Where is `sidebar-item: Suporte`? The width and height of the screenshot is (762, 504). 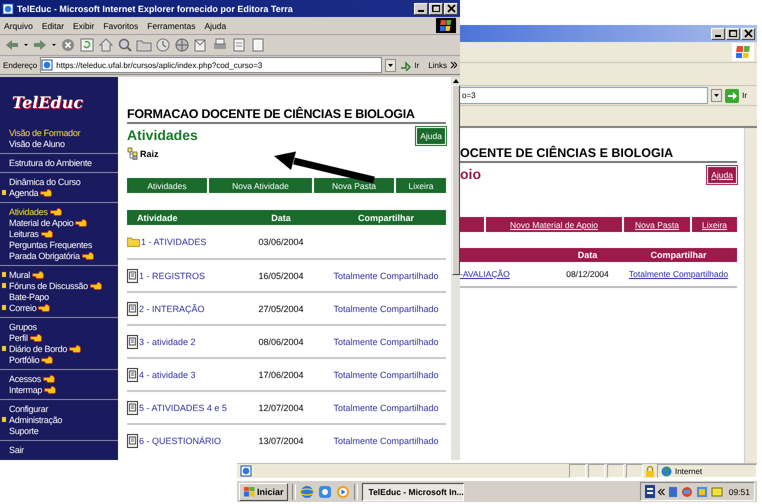
sidebar-item: Suporte is located at coordinates (23, 431).